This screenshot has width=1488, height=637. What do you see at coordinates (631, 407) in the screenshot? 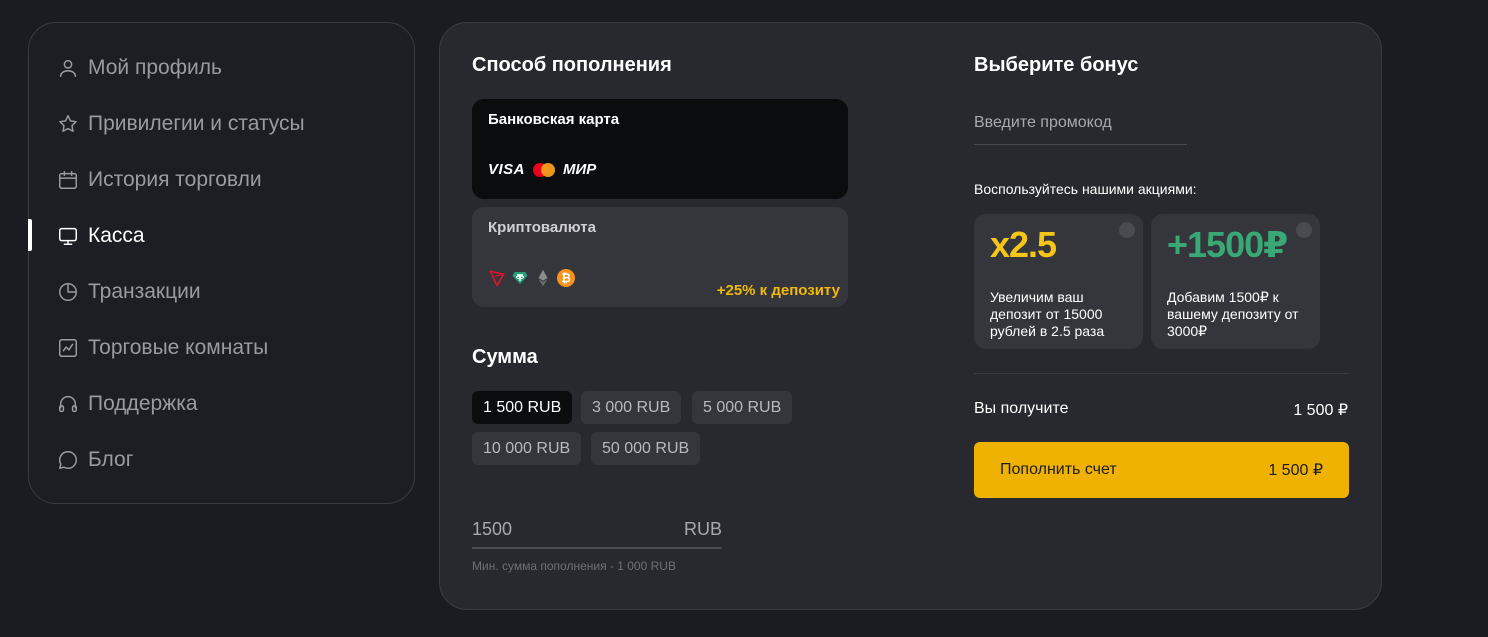
I see `amount-chip: 3 000 RUB` at bounding box center [631, 407].